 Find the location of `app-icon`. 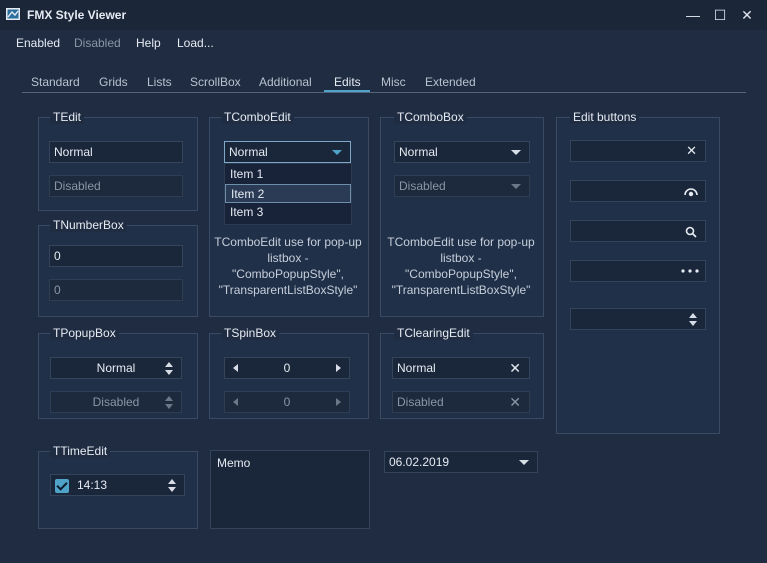

app-icon is located at coordinates (13, 14).